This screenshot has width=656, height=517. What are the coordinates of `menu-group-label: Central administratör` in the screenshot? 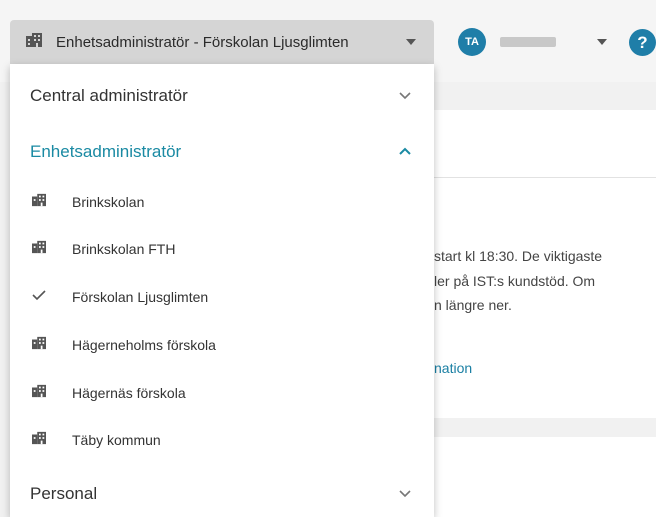 It's located at (109, 95).